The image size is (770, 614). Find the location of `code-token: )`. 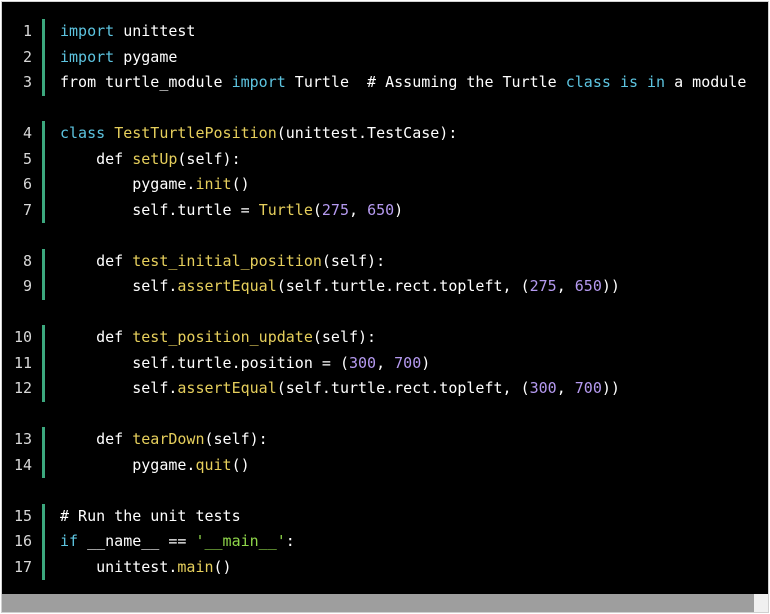

code-token: ) is located at coordinates (426, 362).